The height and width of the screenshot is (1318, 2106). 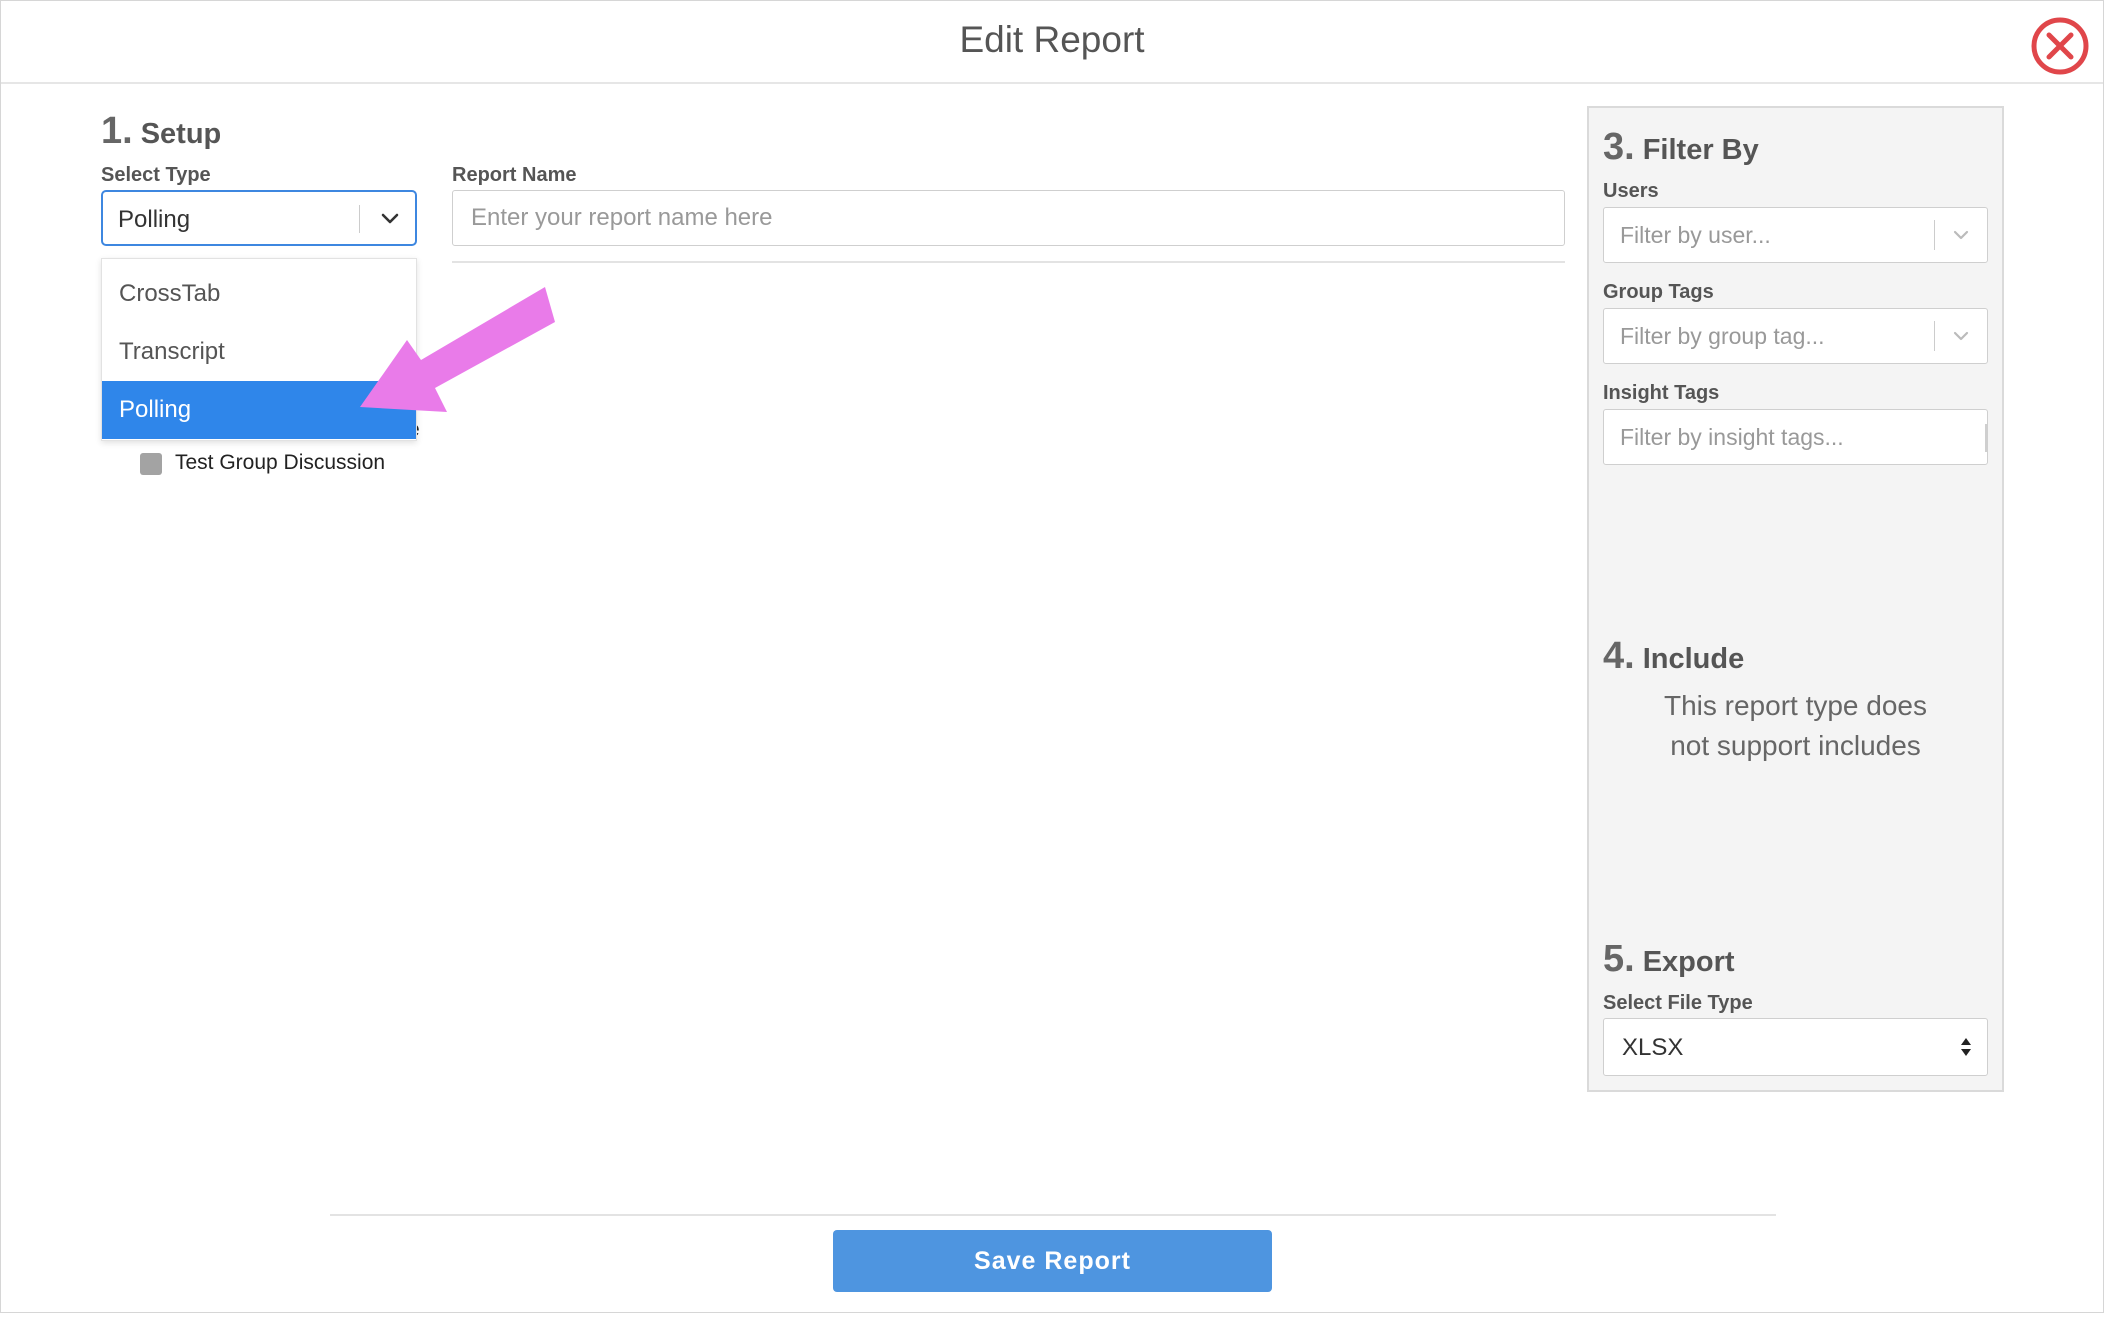 I want to click on include-section-number: 4., so click(x=1619, y=656).